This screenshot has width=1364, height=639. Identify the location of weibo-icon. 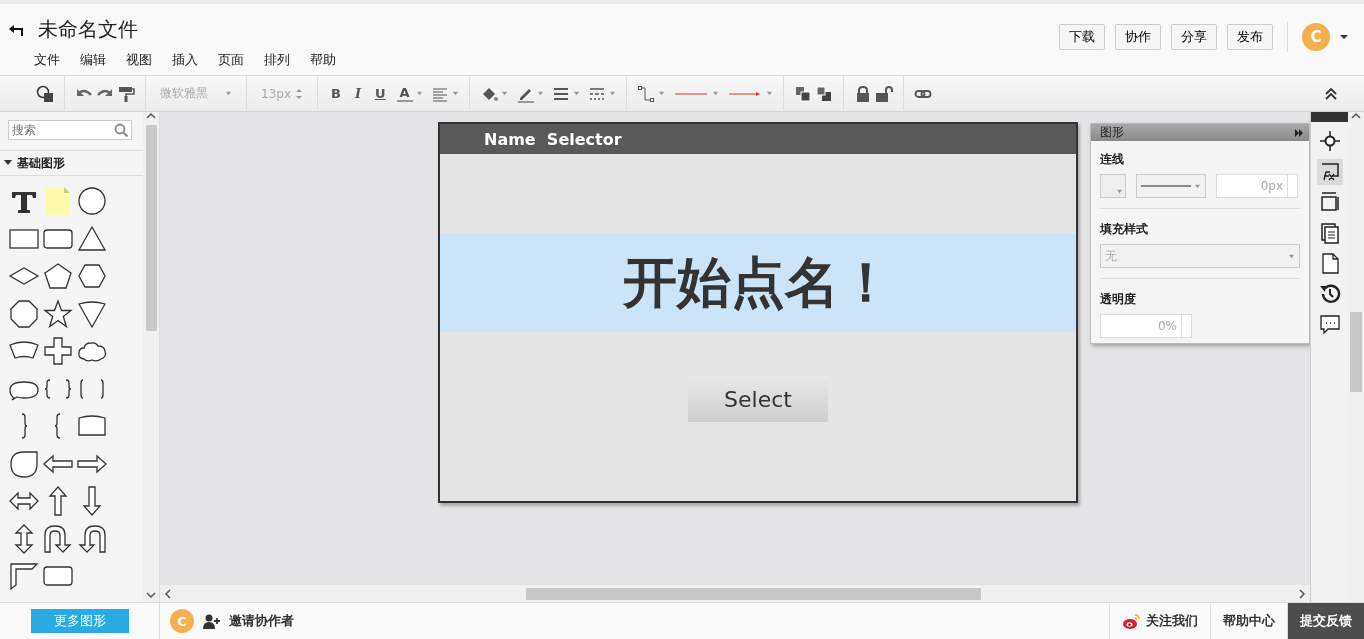
(1131, 621).